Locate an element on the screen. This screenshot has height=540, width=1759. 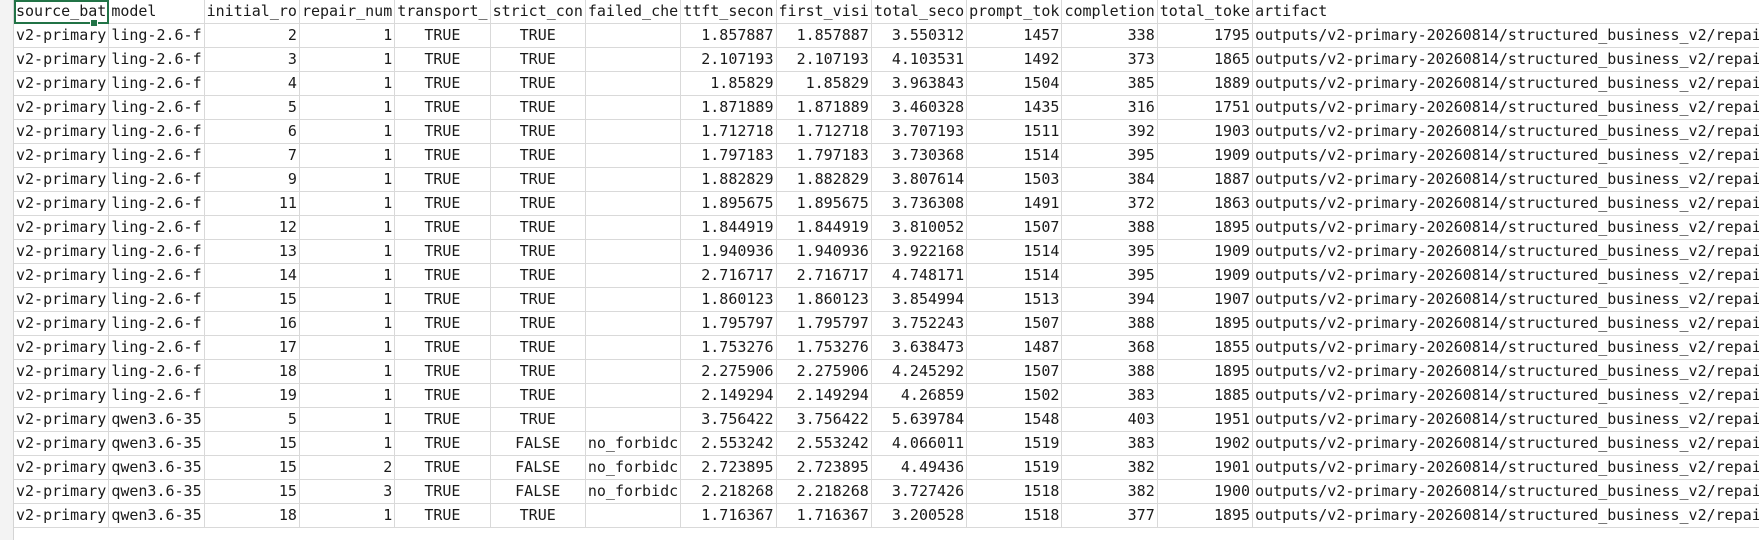
column-header-cell: transport_ is located at coordinates (442, 12).